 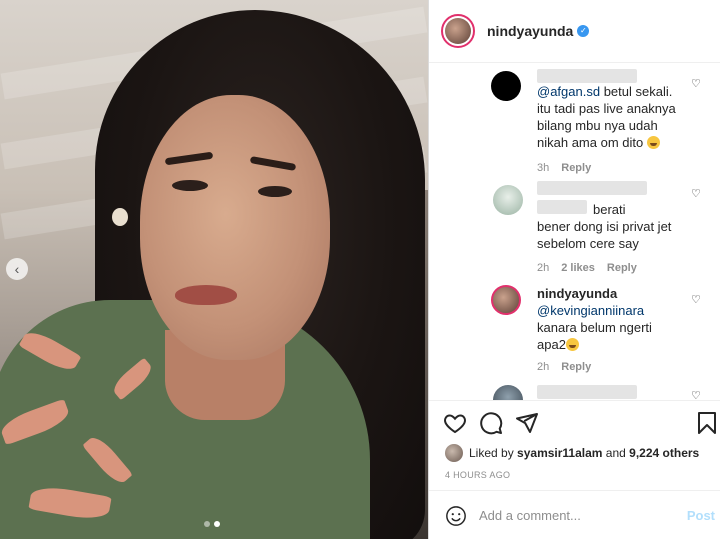 I want to click on author-avatar, so click(x=458, y=31).